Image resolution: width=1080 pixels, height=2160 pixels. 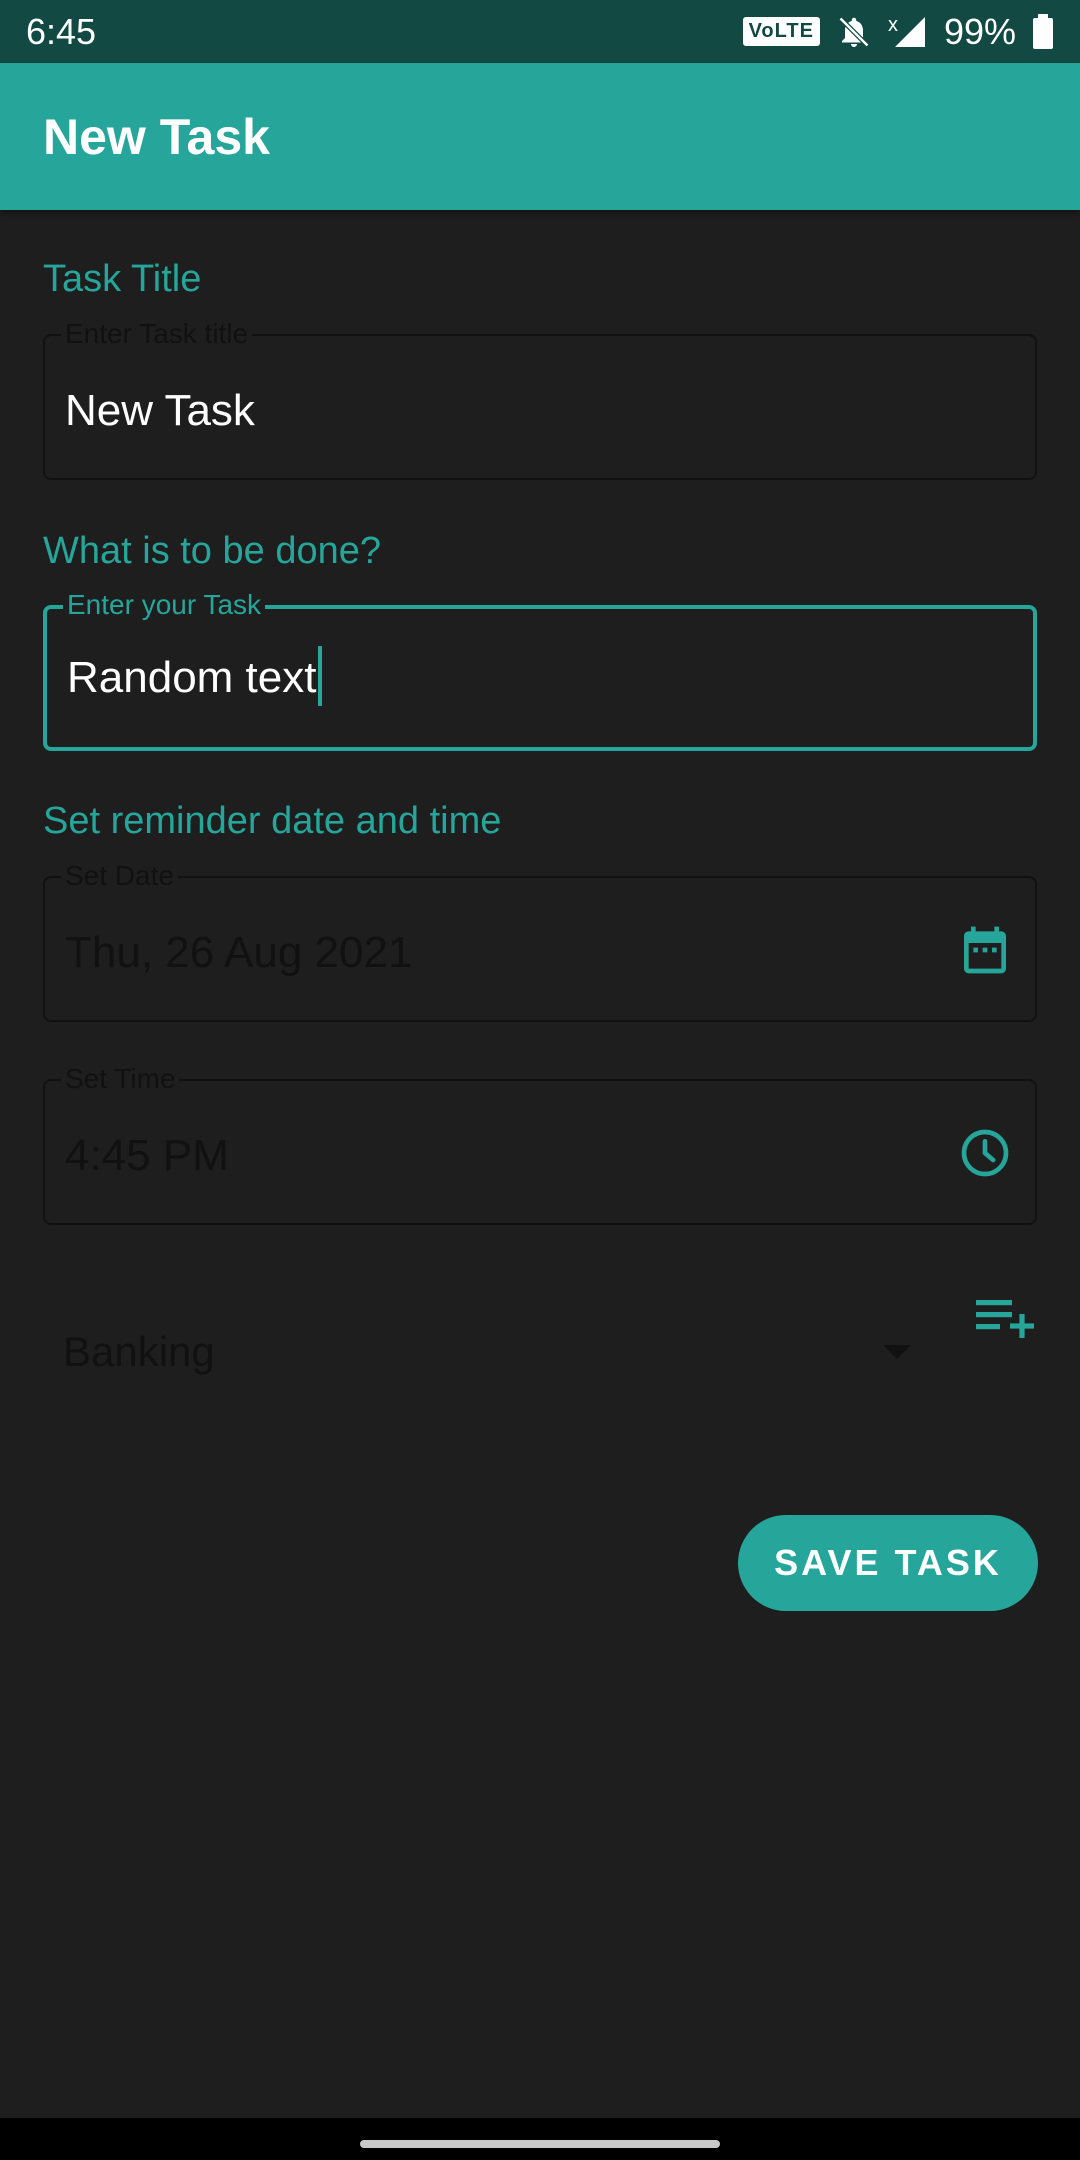 I want to click on dropdown-arrow-icon, so click(x=897, y=1352).